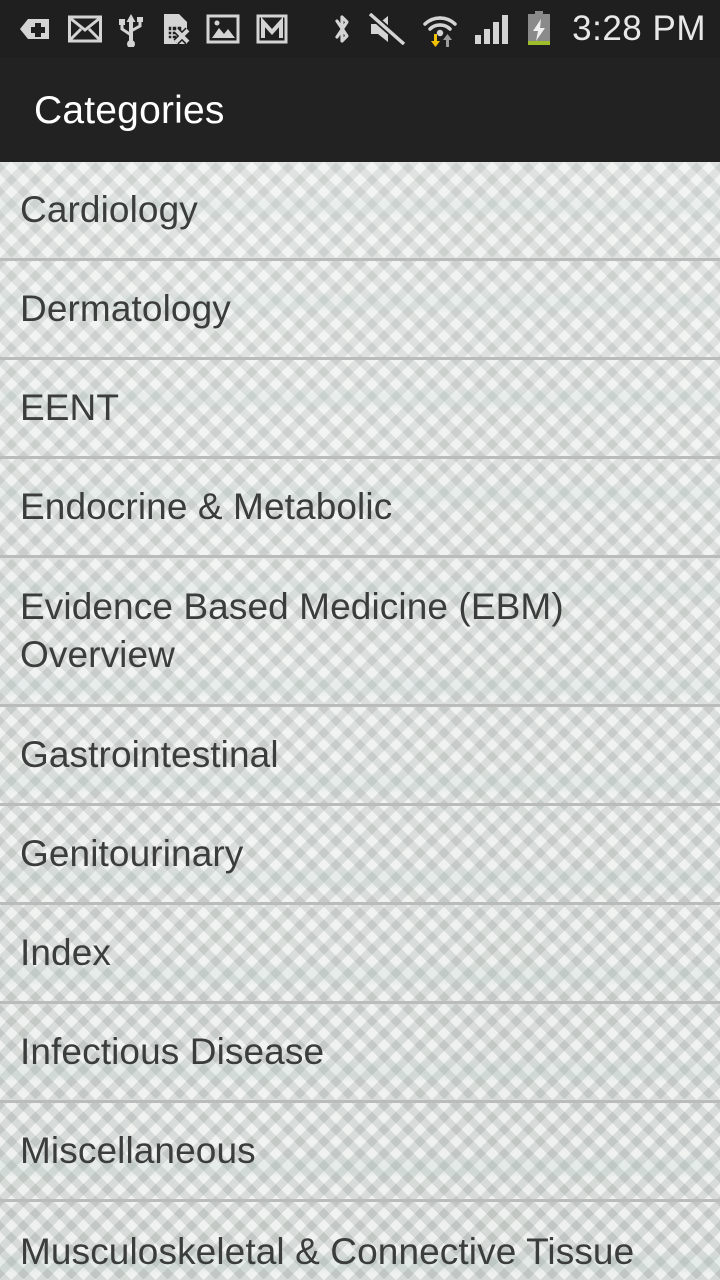 This screenshot has height=1280, width=720. Describe the element at coordinates (360, 110) in the screenshot. I see `app-bar: Categories` at that location.